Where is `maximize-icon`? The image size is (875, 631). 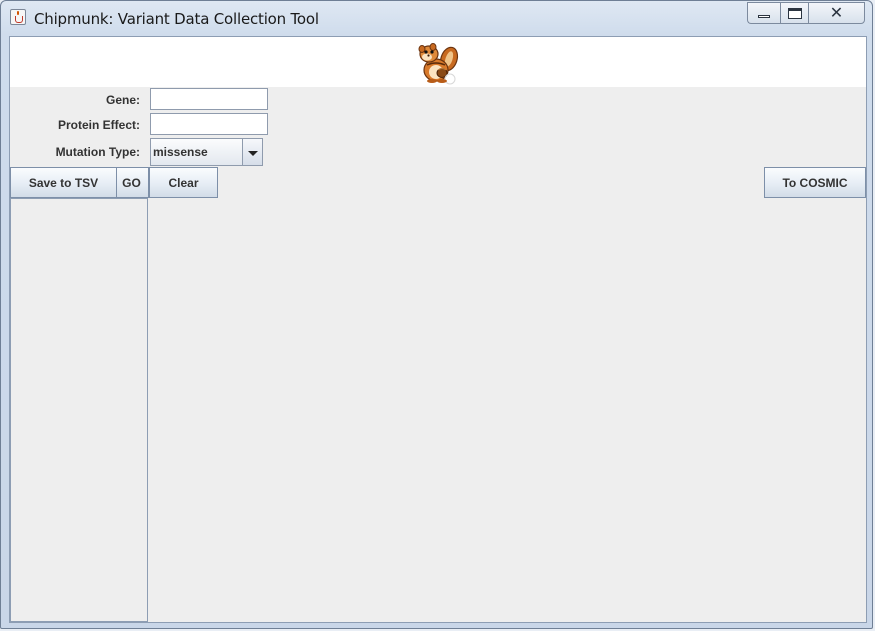
maximize-icon is located at coordinates (794, 13).